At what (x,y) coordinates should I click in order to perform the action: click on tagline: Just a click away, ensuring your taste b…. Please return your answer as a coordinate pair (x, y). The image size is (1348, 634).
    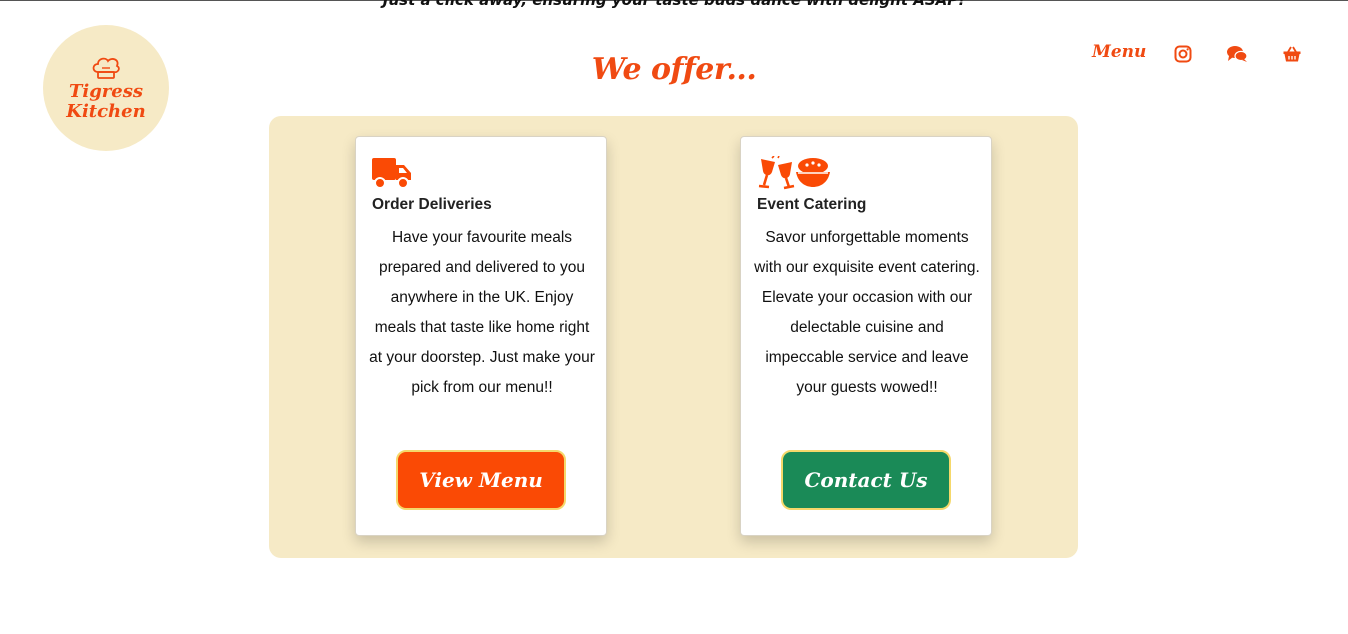
    Looking at the image, I should click on (674, 4).